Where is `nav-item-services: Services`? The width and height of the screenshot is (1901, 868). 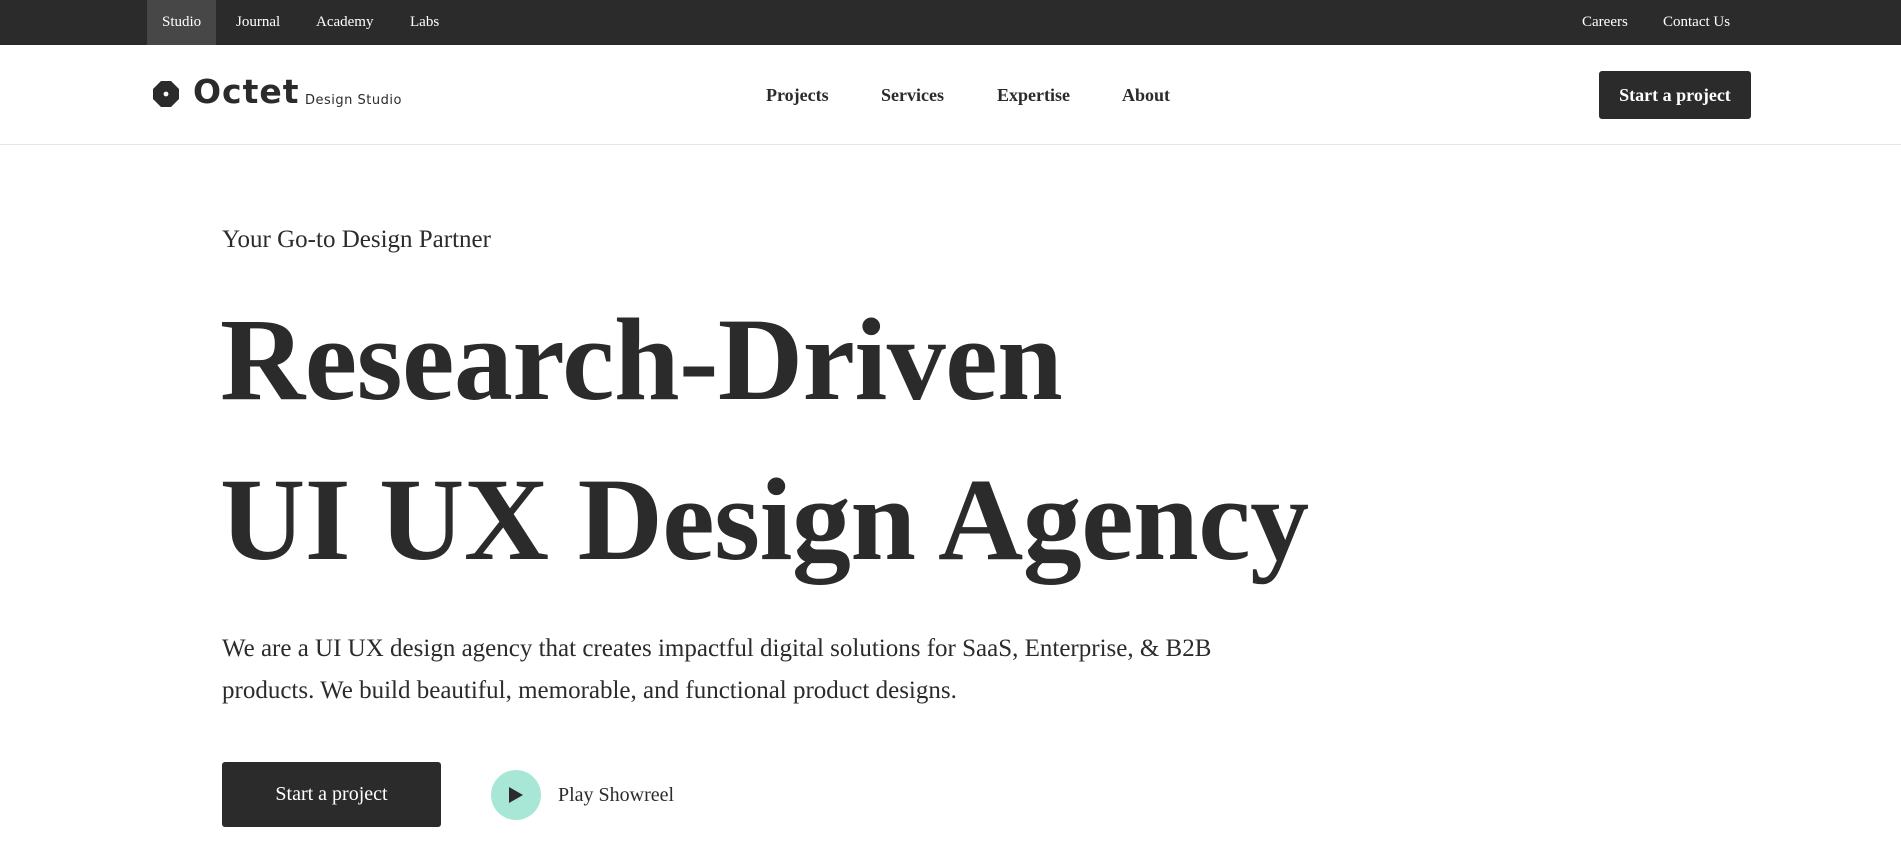
nav-item-services: Services is located at coordinates (912, 95).